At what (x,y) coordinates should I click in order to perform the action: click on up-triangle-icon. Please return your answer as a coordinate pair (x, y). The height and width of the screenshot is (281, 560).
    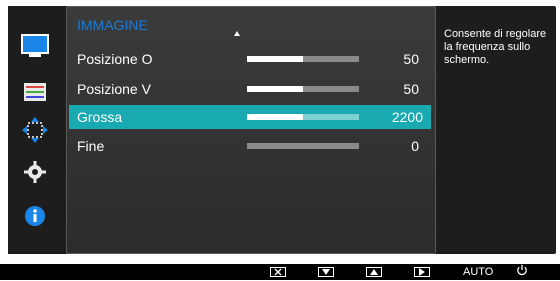
    Looking at the image, I should click on (374, 272).